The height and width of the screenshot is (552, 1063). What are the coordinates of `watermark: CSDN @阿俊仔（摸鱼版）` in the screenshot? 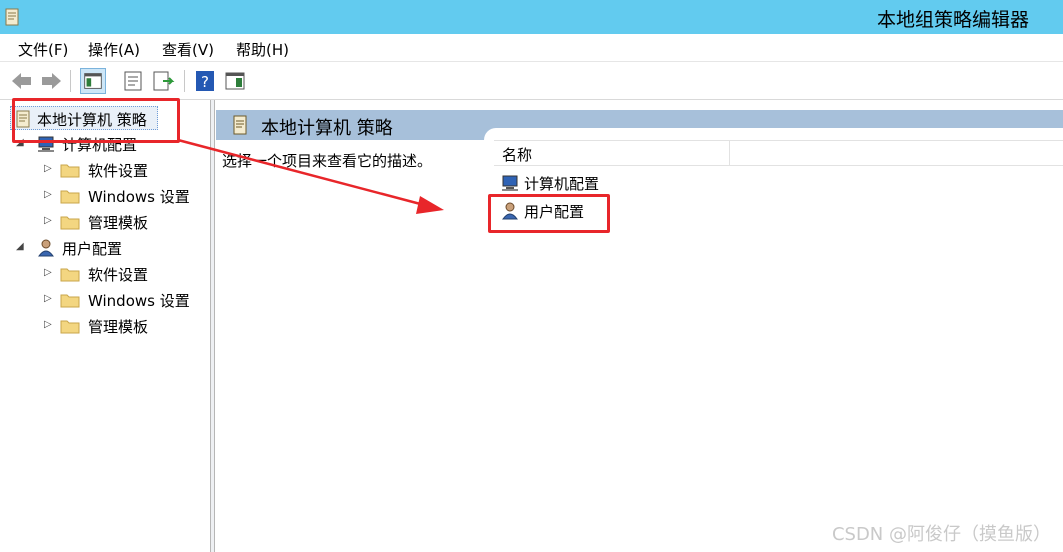 It's located at (941, 534).